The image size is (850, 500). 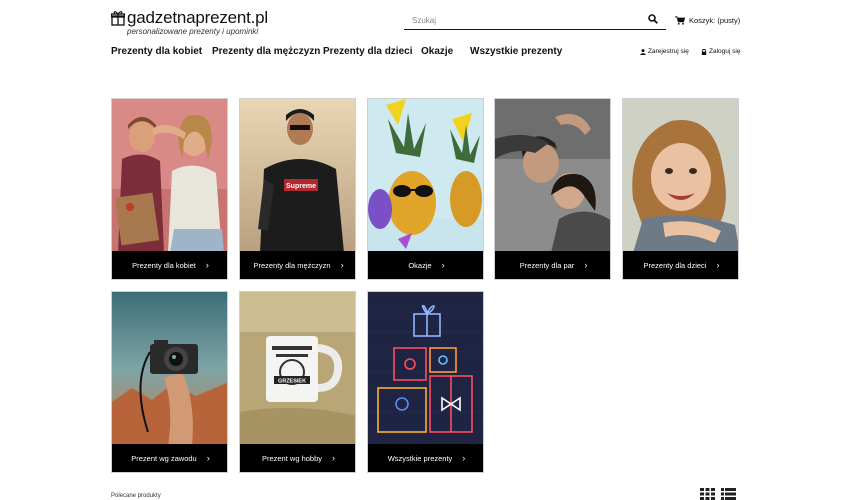 What do you see at coordinates (164, 265) in the screenshot?
I see `tile-label: Prezenty dla kobiet` at bounding box center [164, 265].